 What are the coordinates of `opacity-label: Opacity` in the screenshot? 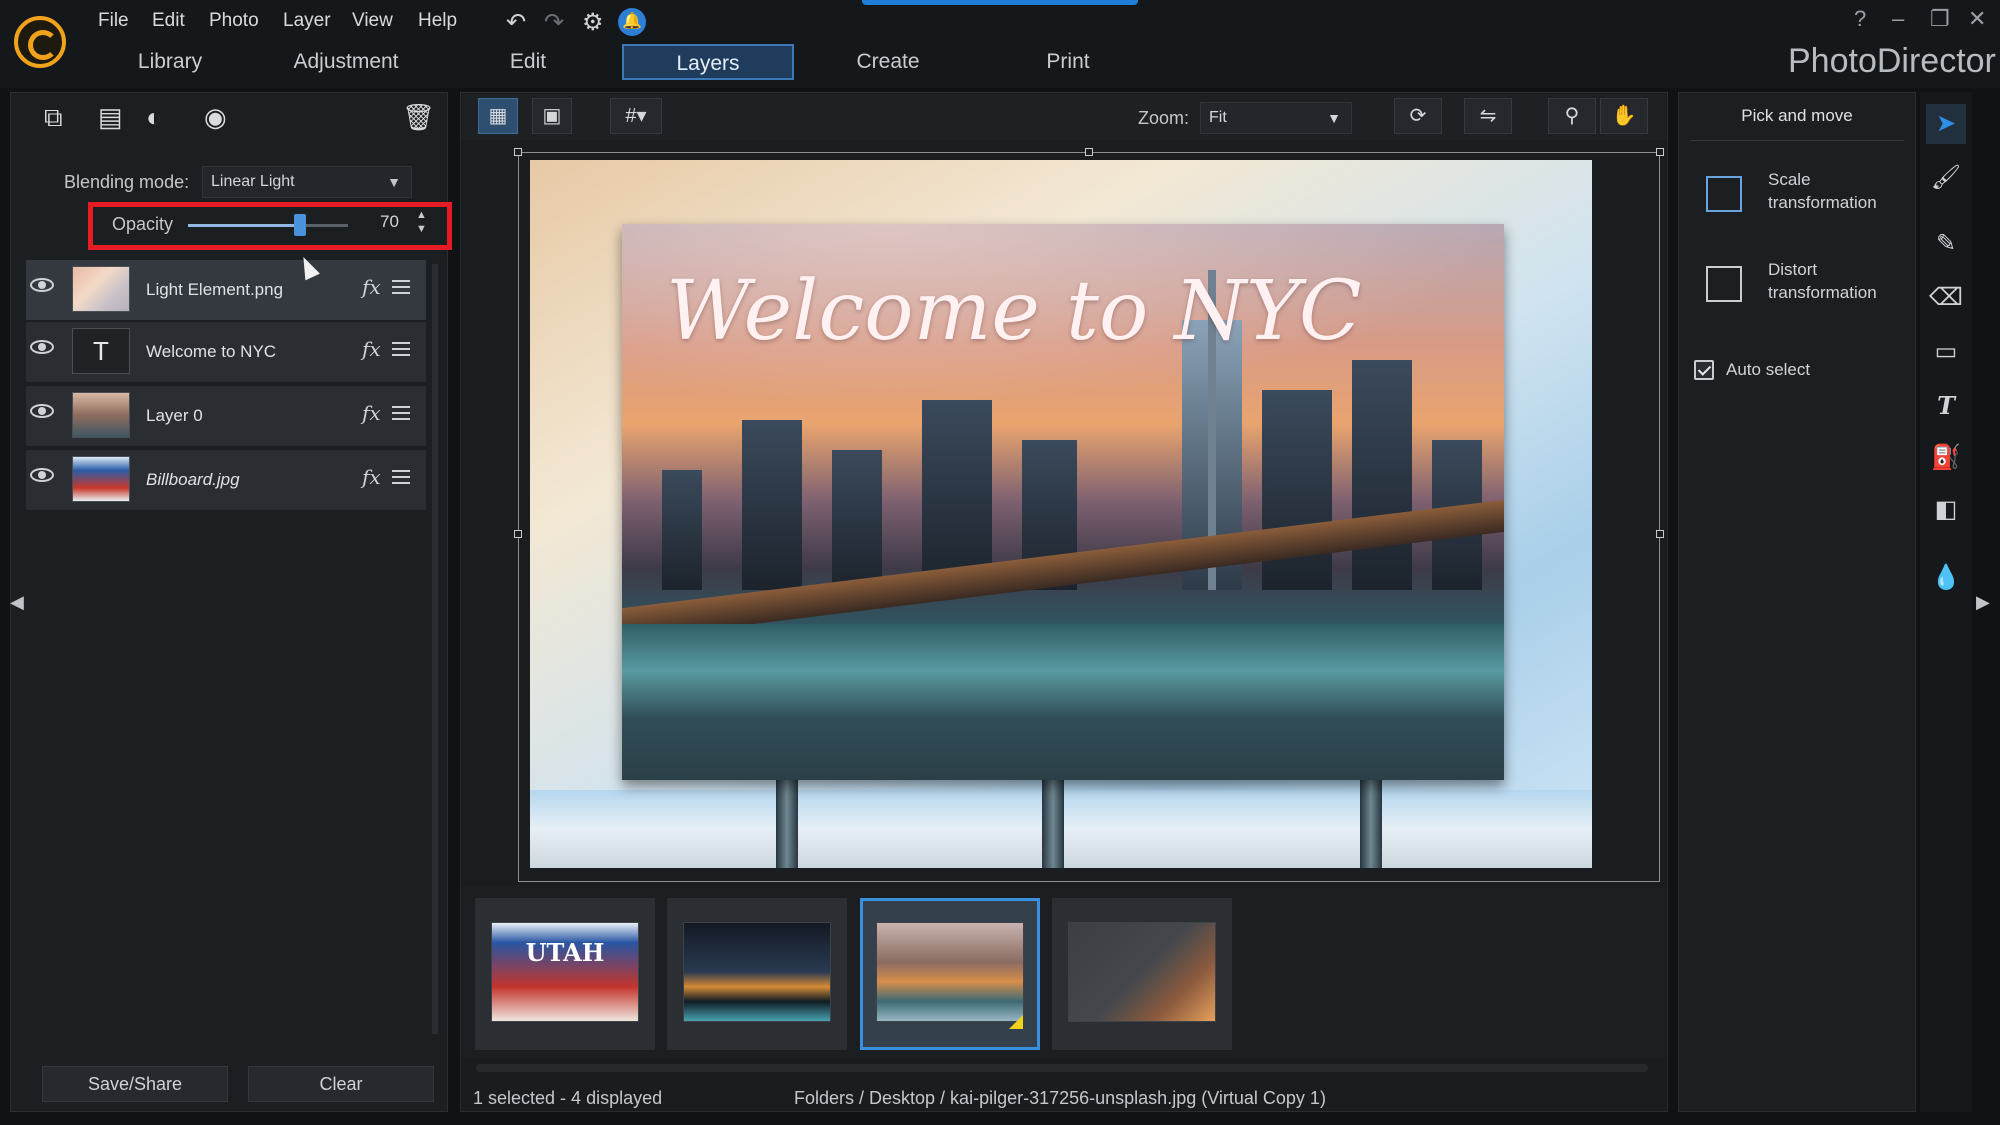 It's located at (143, 224).